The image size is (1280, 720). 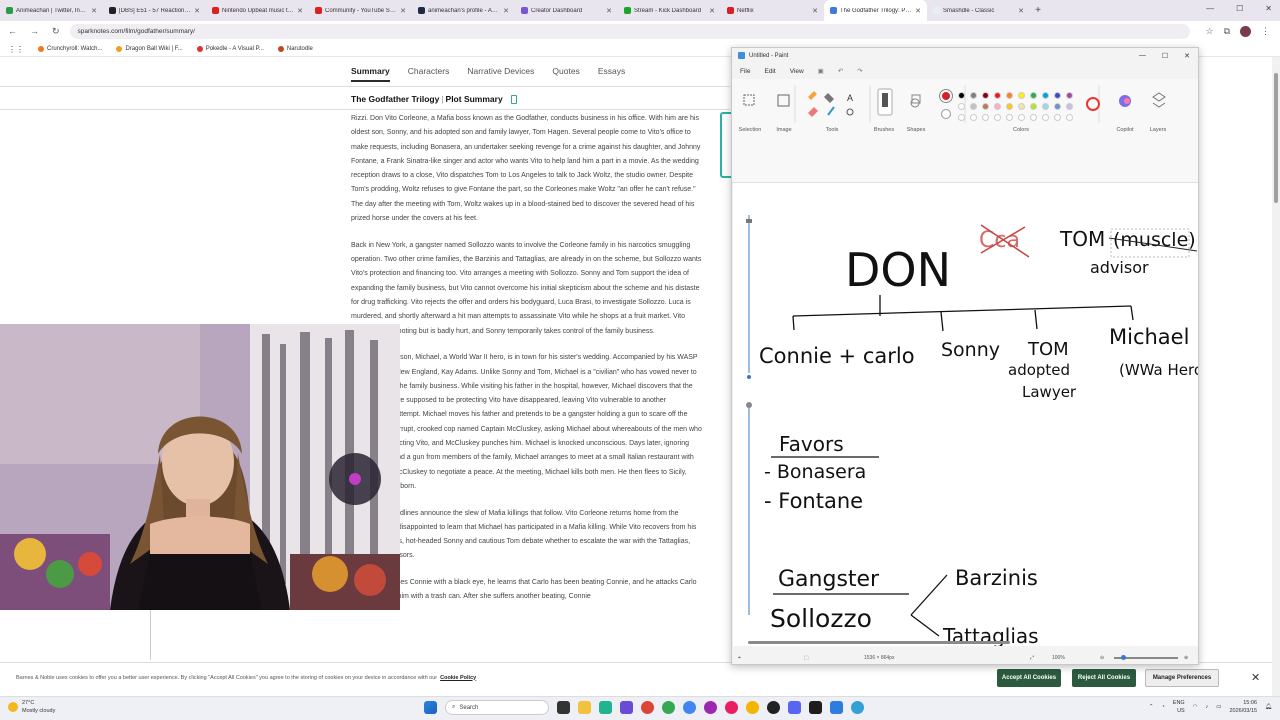 I want to click on minimize-icon: —, so click(x=1210, y=8).